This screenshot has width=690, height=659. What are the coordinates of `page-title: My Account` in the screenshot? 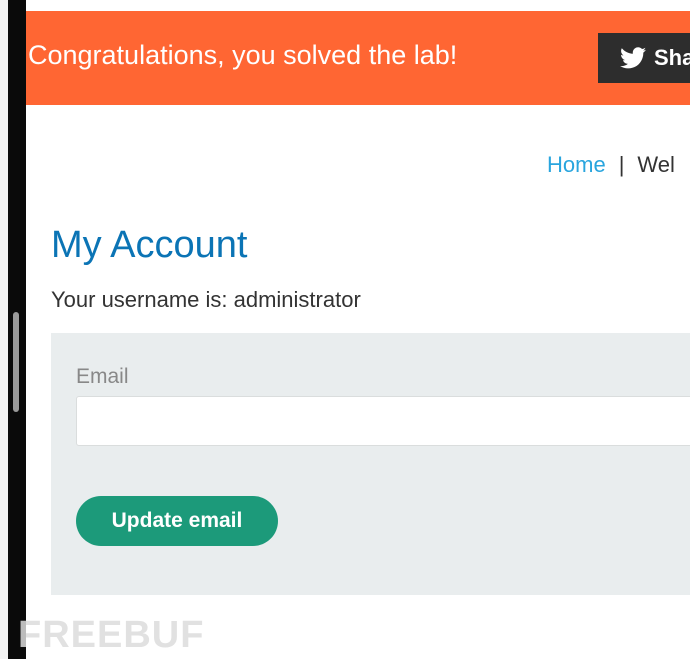 It's located at (149, 245).